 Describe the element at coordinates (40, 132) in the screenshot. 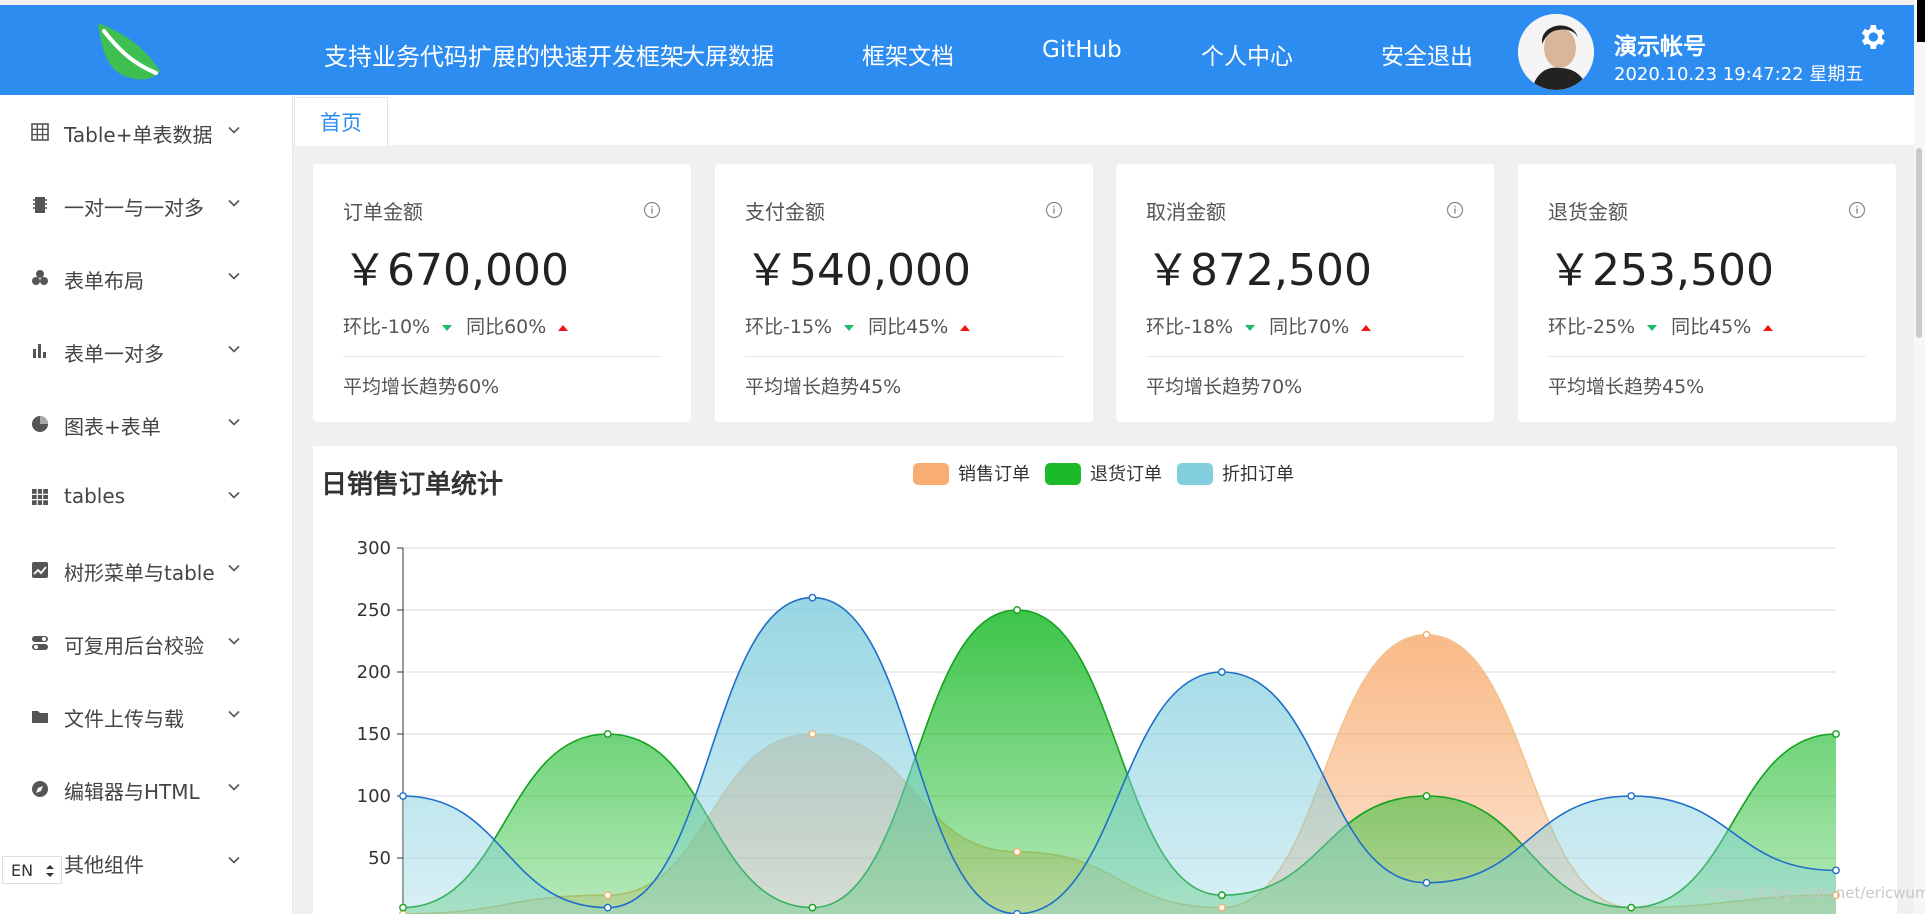

I see `grid-icon` at that location.